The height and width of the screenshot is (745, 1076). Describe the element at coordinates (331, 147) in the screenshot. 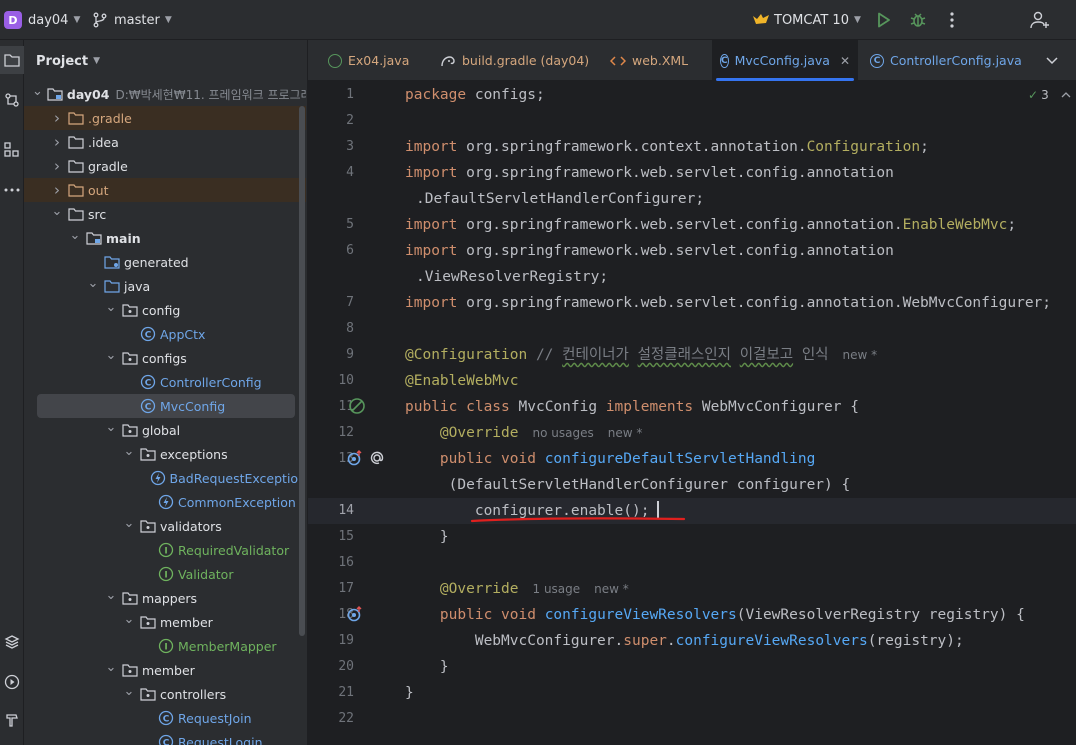

I see `line-number: 3` at that location.